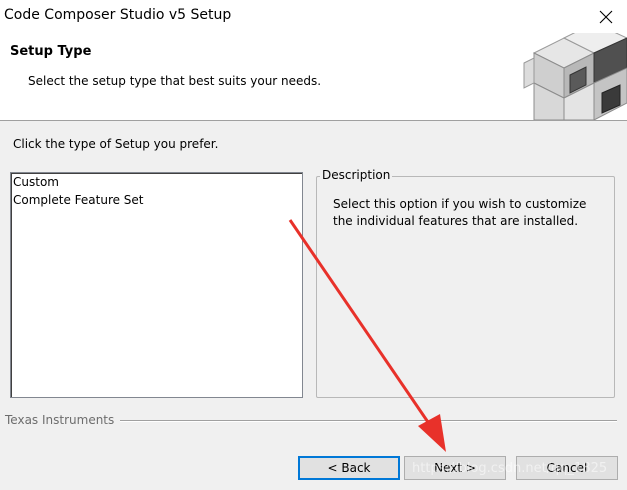  I want to click on back-button: < Back, so click(349, 468).